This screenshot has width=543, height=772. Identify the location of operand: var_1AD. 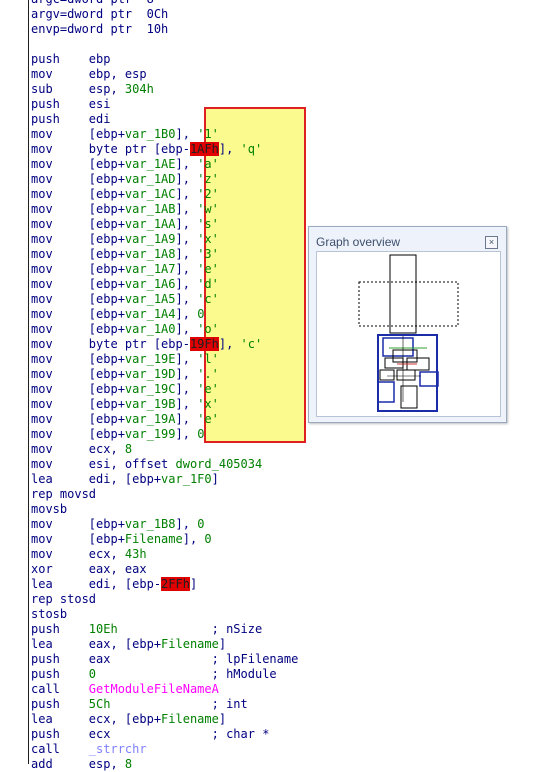
(150, 179).